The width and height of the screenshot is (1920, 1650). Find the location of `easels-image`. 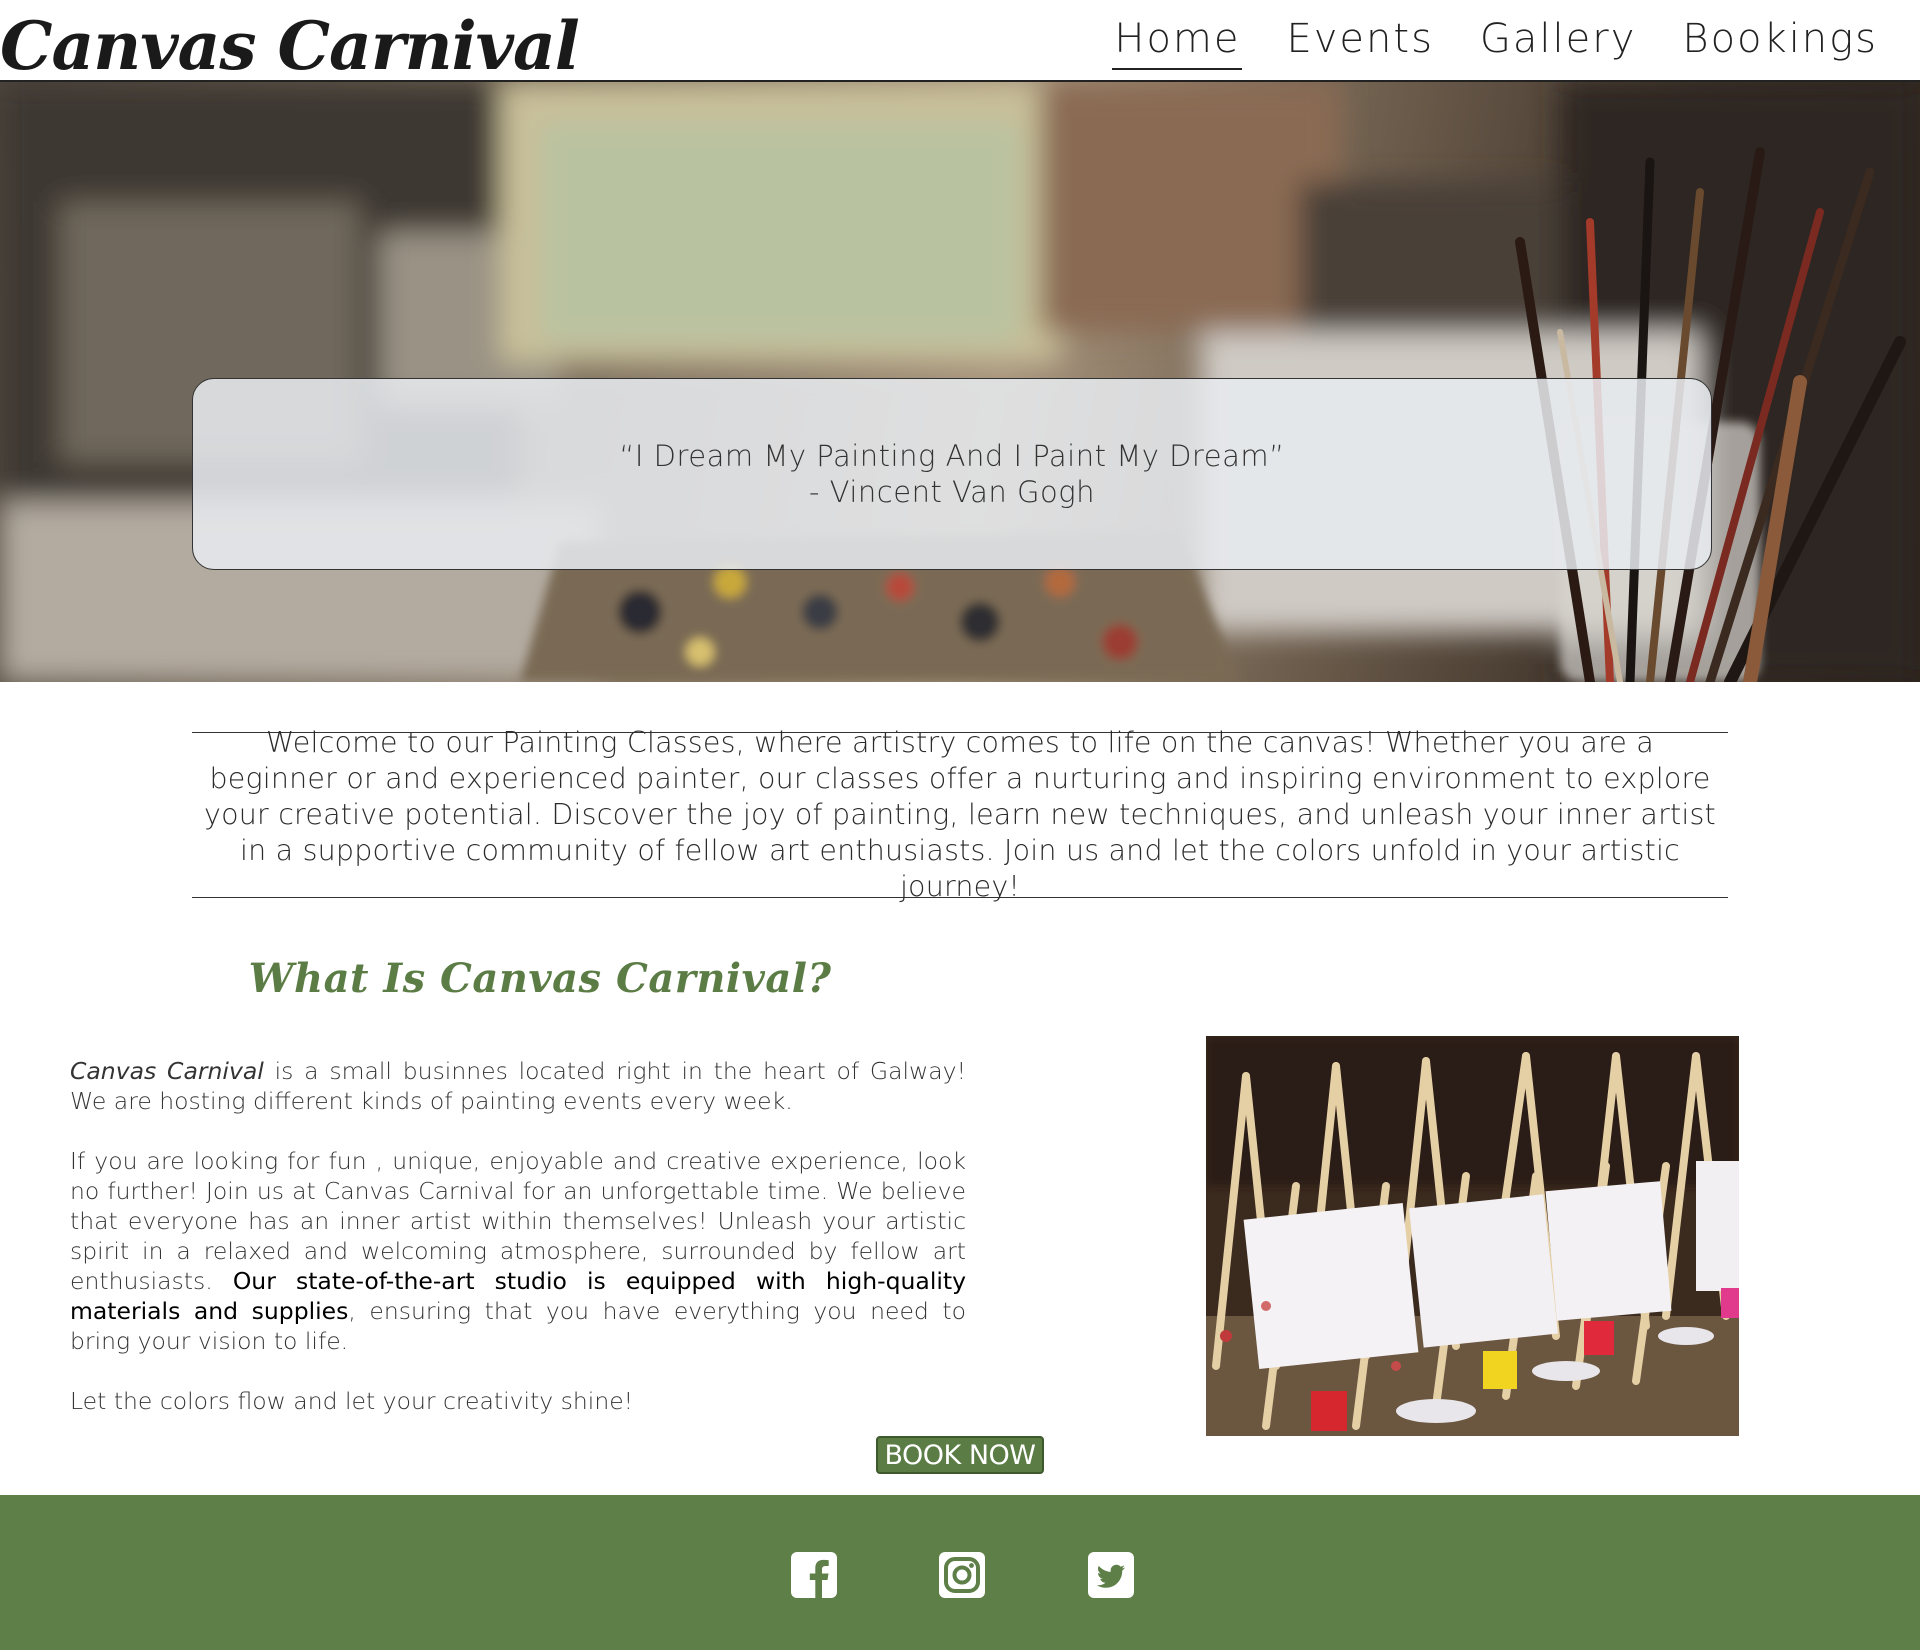

easels-image is located at coordinates (1472, 1236).